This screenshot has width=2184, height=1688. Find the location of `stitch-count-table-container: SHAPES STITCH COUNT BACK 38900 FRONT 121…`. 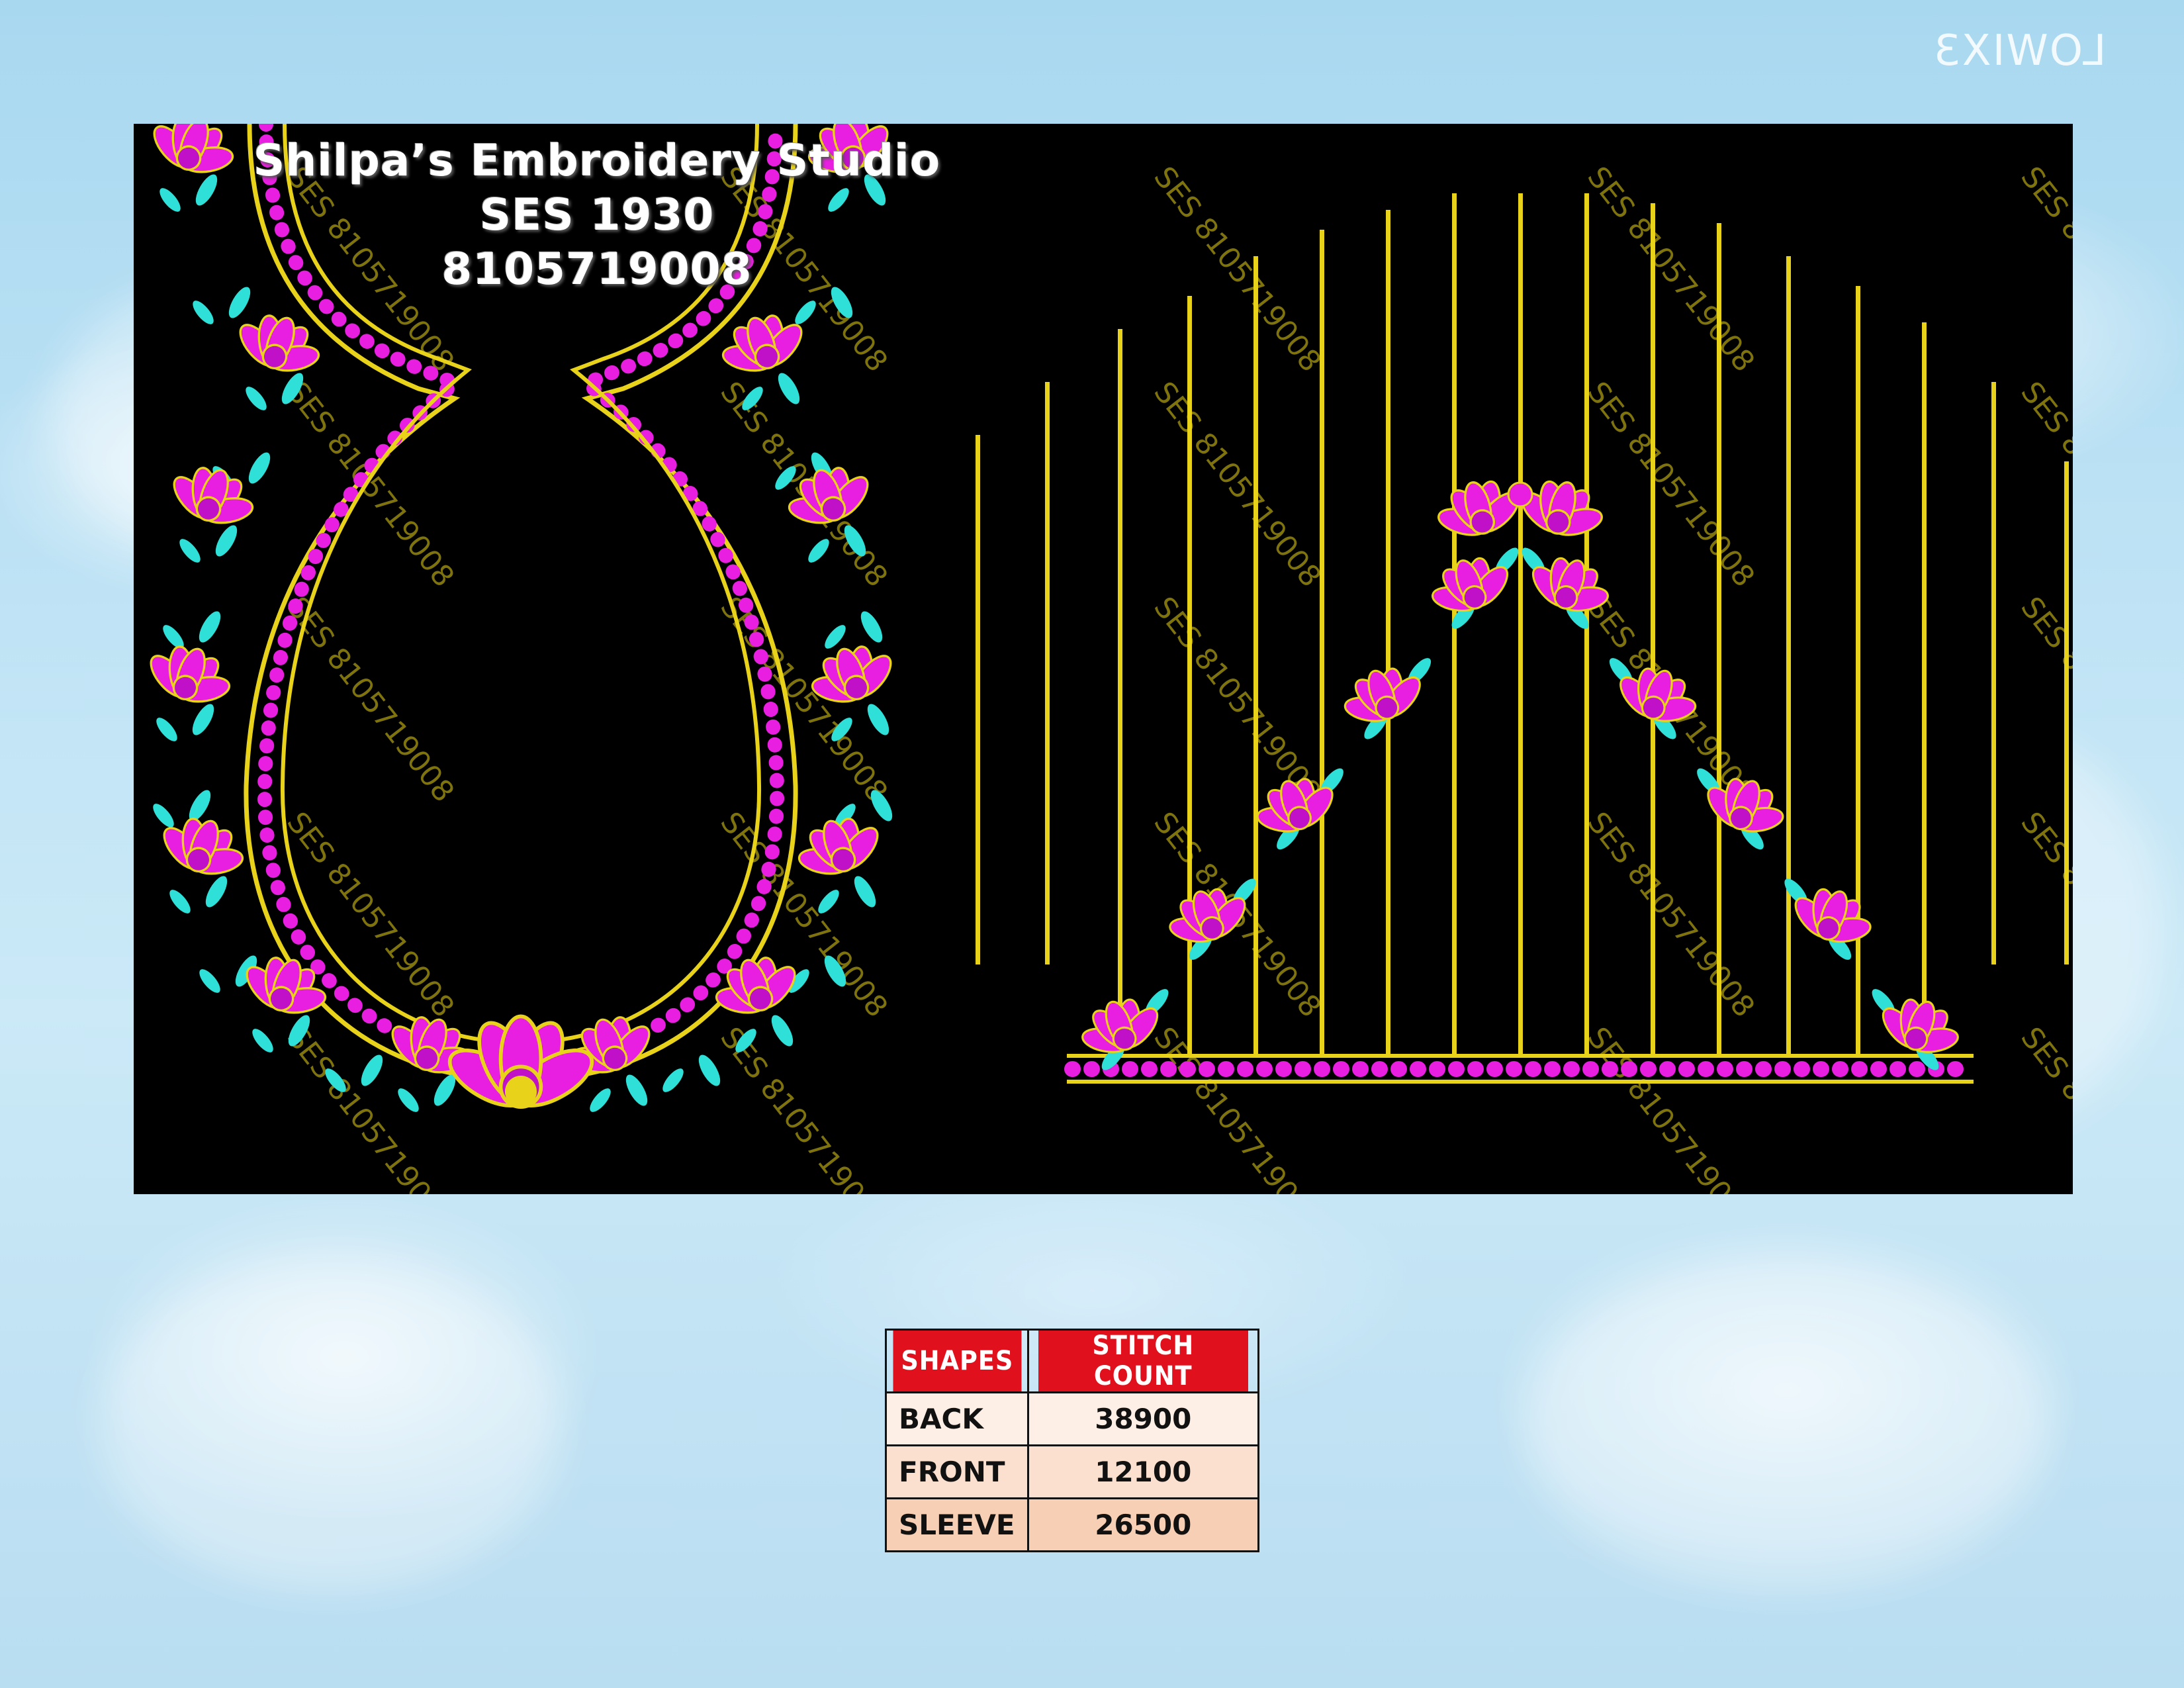

stitch-count-table-container: SHAPES STITCH COUNT BACK 38900 FRONT 121… is located at coordinates (1072, 1440).